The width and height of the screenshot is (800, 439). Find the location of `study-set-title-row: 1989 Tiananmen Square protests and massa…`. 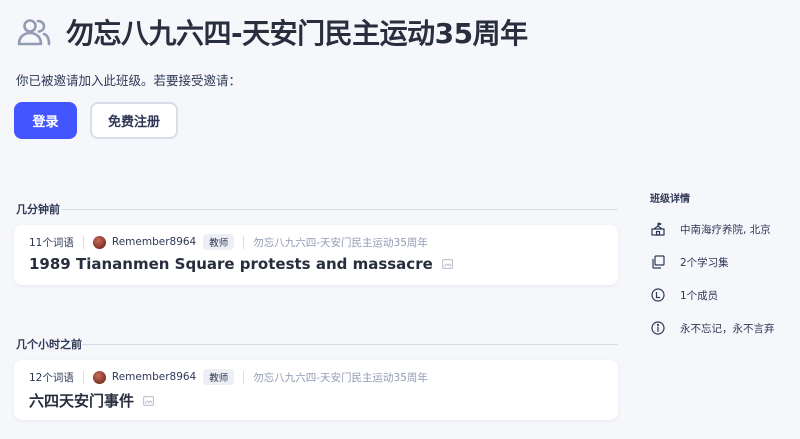

study-set-title-row: 1989 Tiananmen Square protests and massa… is located at coordinates (241, 264).